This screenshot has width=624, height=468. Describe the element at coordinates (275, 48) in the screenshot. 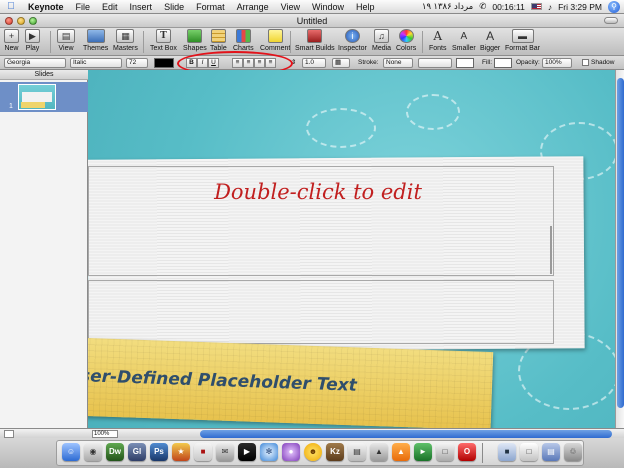

I see `comment-label: Comment` at that location.